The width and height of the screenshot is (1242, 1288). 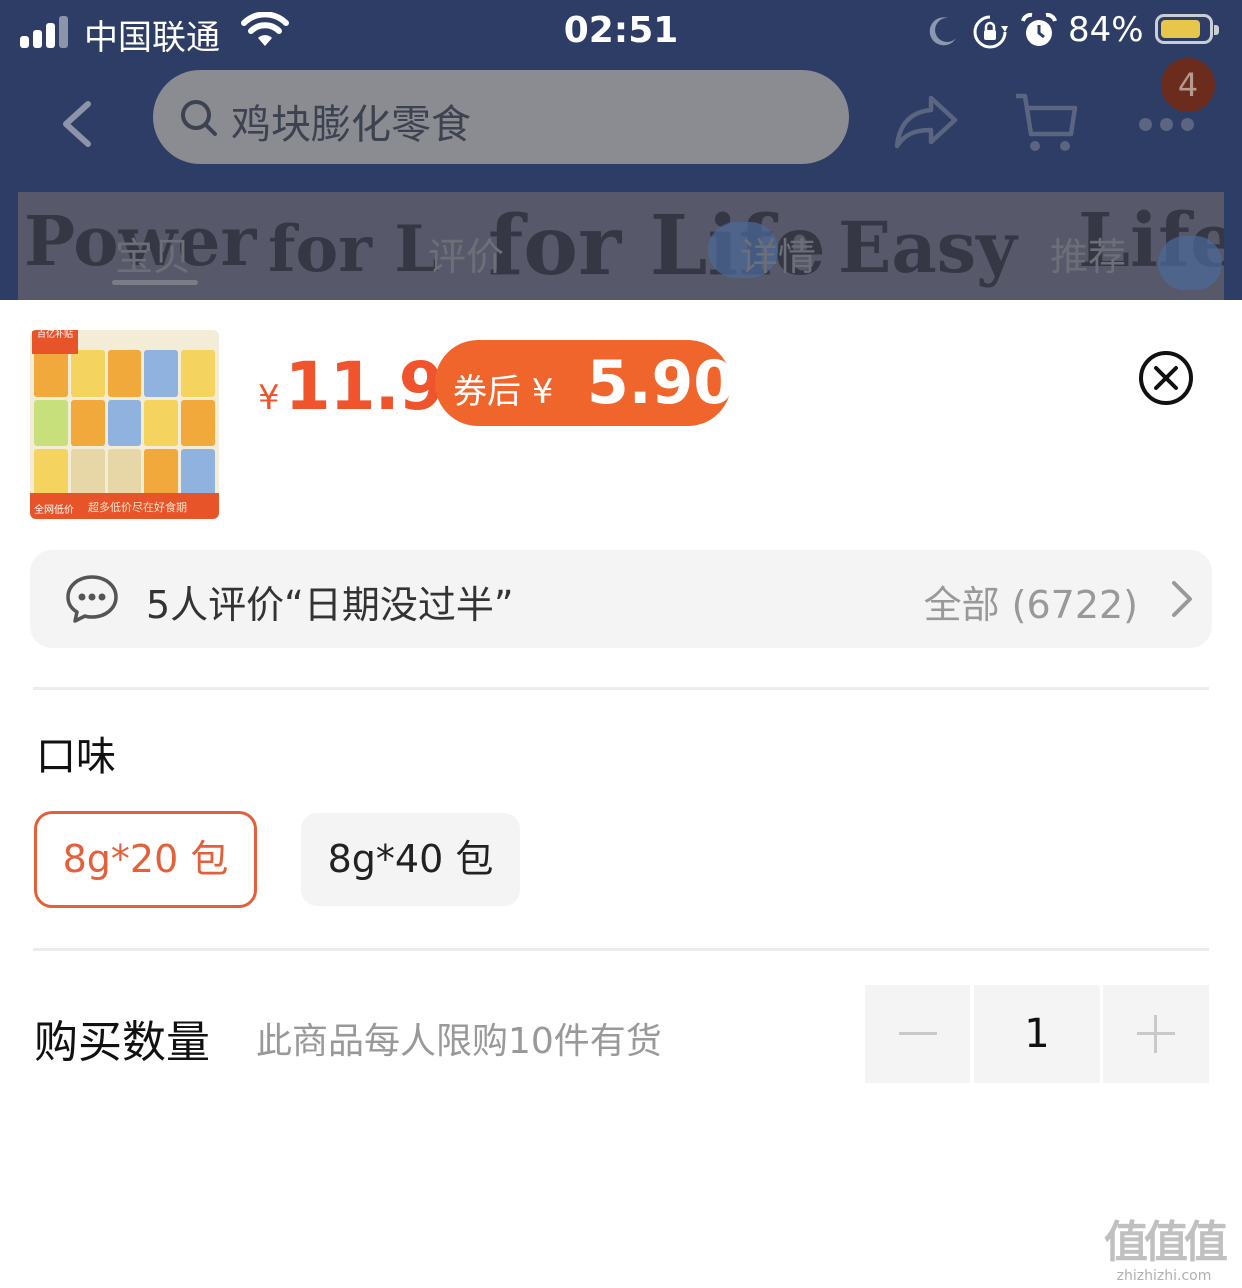 I want to click on price-value: 11.9, so click(x=364, y=386).